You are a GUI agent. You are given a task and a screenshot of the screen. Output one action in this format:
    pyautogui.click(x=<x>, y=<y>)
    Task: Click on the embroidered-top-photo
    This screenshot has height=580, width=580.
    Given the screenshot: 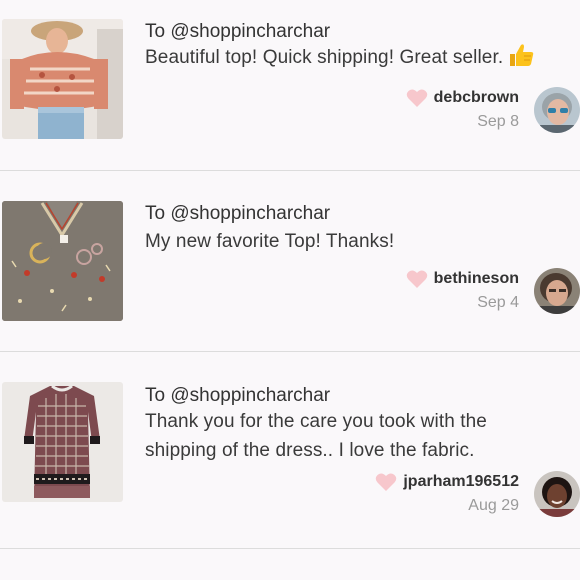 What is the action you would take?
    pyautogui.click(x=62, y=261)
    